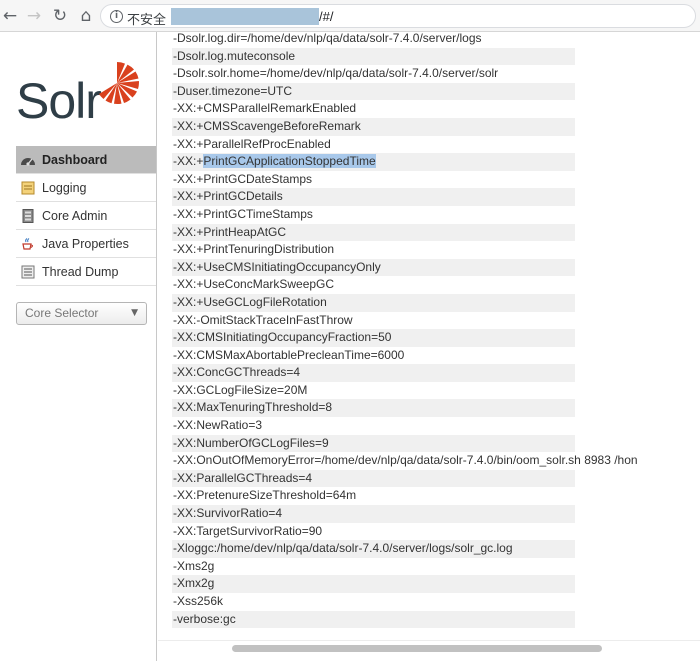 The width and height of the screenshot is (700, 661). Describe the element at coordinates (373, 197) in the screenshot. I see `jvm-arg-row: -XX:+PrintGCDetails` at that location.